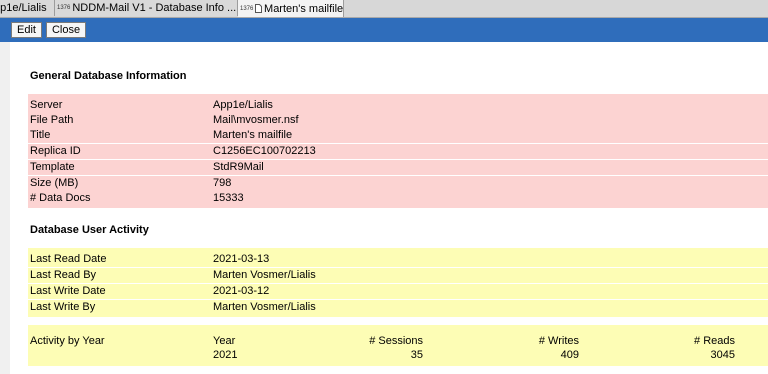 This screenshot has width=768, height=374. What do you see at coordinates (259, 8) in the screenshot?
I see `document-glyph-icon` at bounding box center [259, 8].